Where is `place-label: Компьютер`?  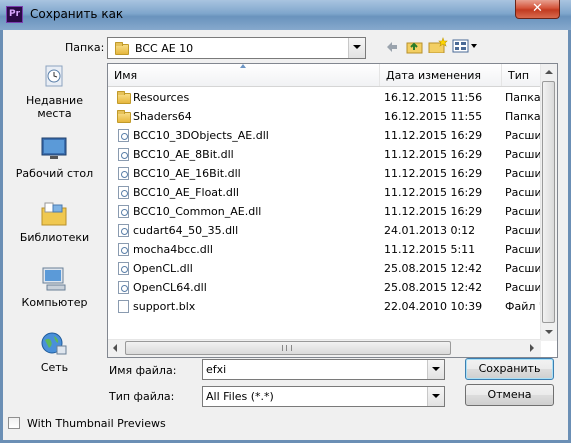
place-label: Компьютер is located at coordinates (54, 302).